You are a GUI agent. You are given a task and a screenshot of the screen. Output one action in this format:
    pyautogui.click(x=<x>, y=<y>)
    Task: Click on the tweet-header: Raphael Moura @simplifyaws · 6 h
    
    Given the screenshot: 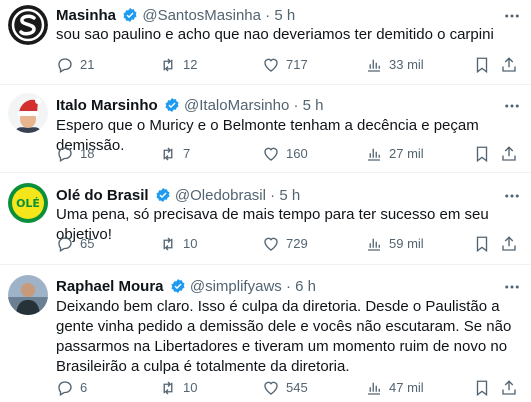 What is the action you would take?
    pyautogui.click(x=186, y=287)
    